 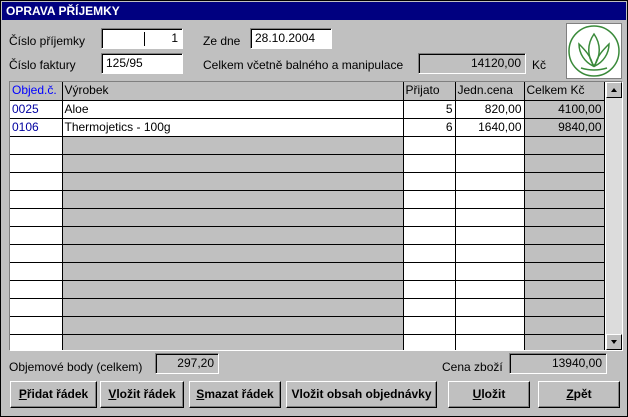 I want to click on volume-points-label: Objemové body (celkem), so click(x=76, y=367).